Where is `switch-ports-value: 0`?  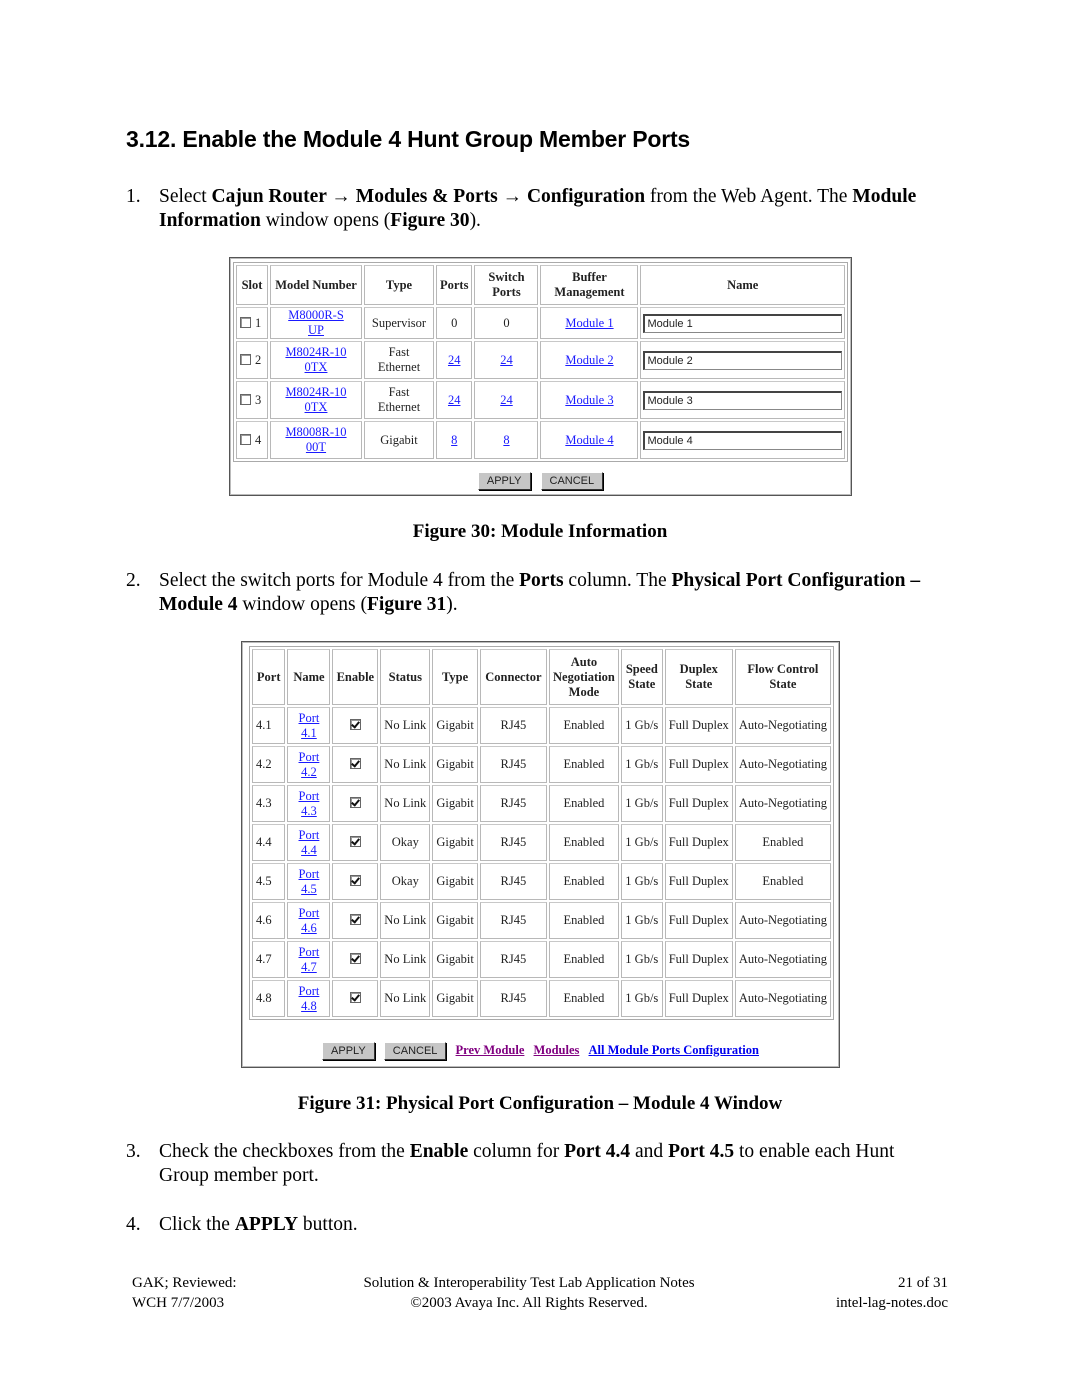
switch-ports-value: 0 is located at coordinates (506, 322).